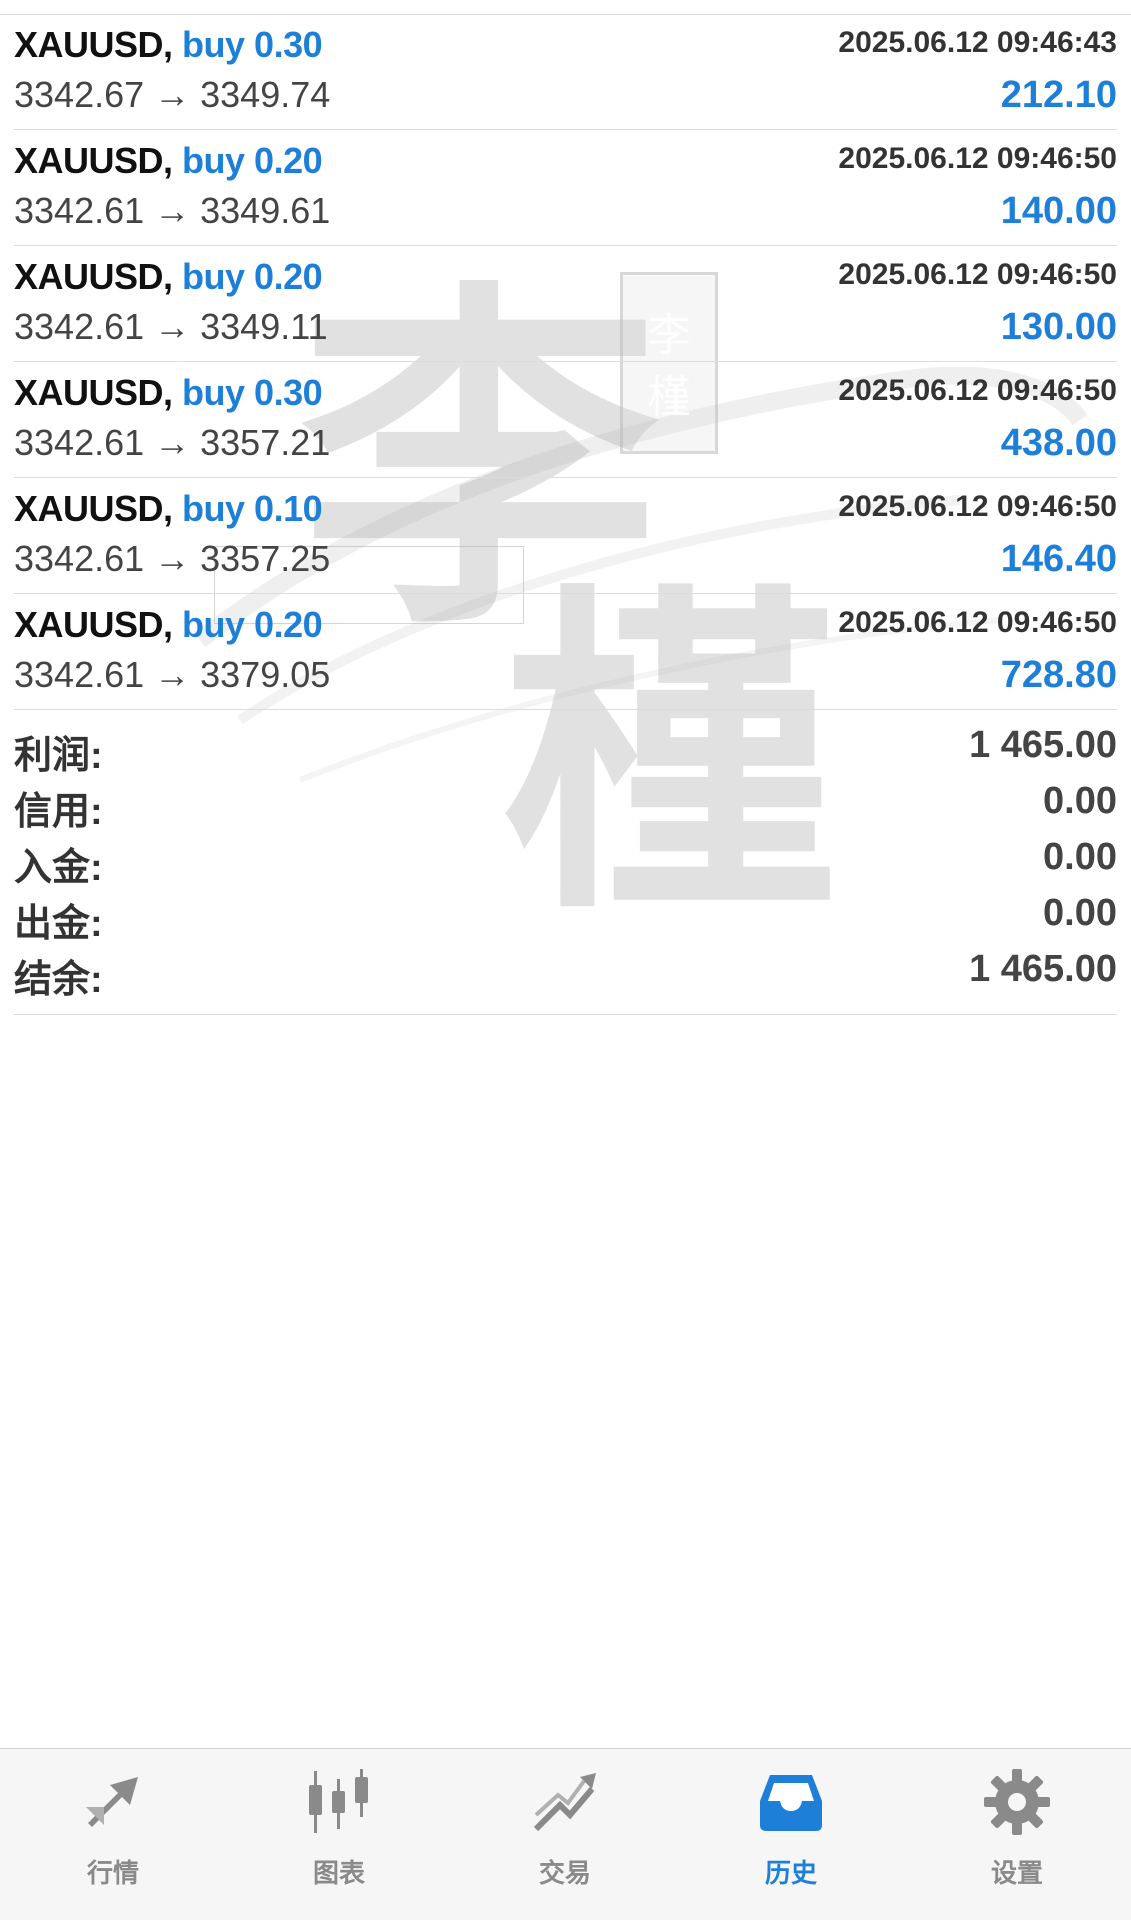  Describe the element at coordinates (58, 756) in the screenshot. I see `summary-label: 利润:` at that location.